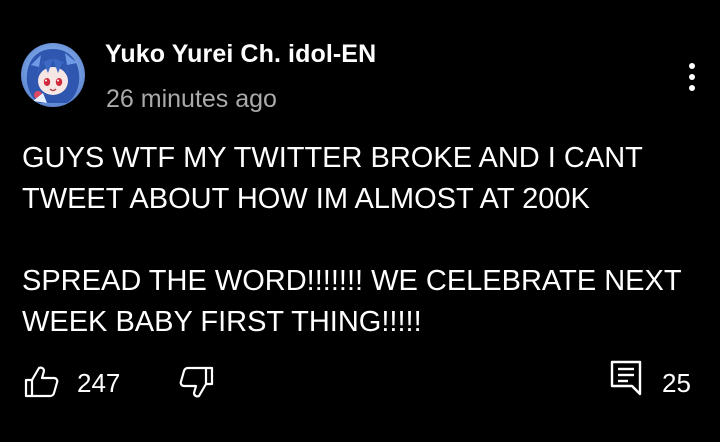 The height and width of the screenshot is (442, 720). I want to click on reply-button, so click(626, 378).